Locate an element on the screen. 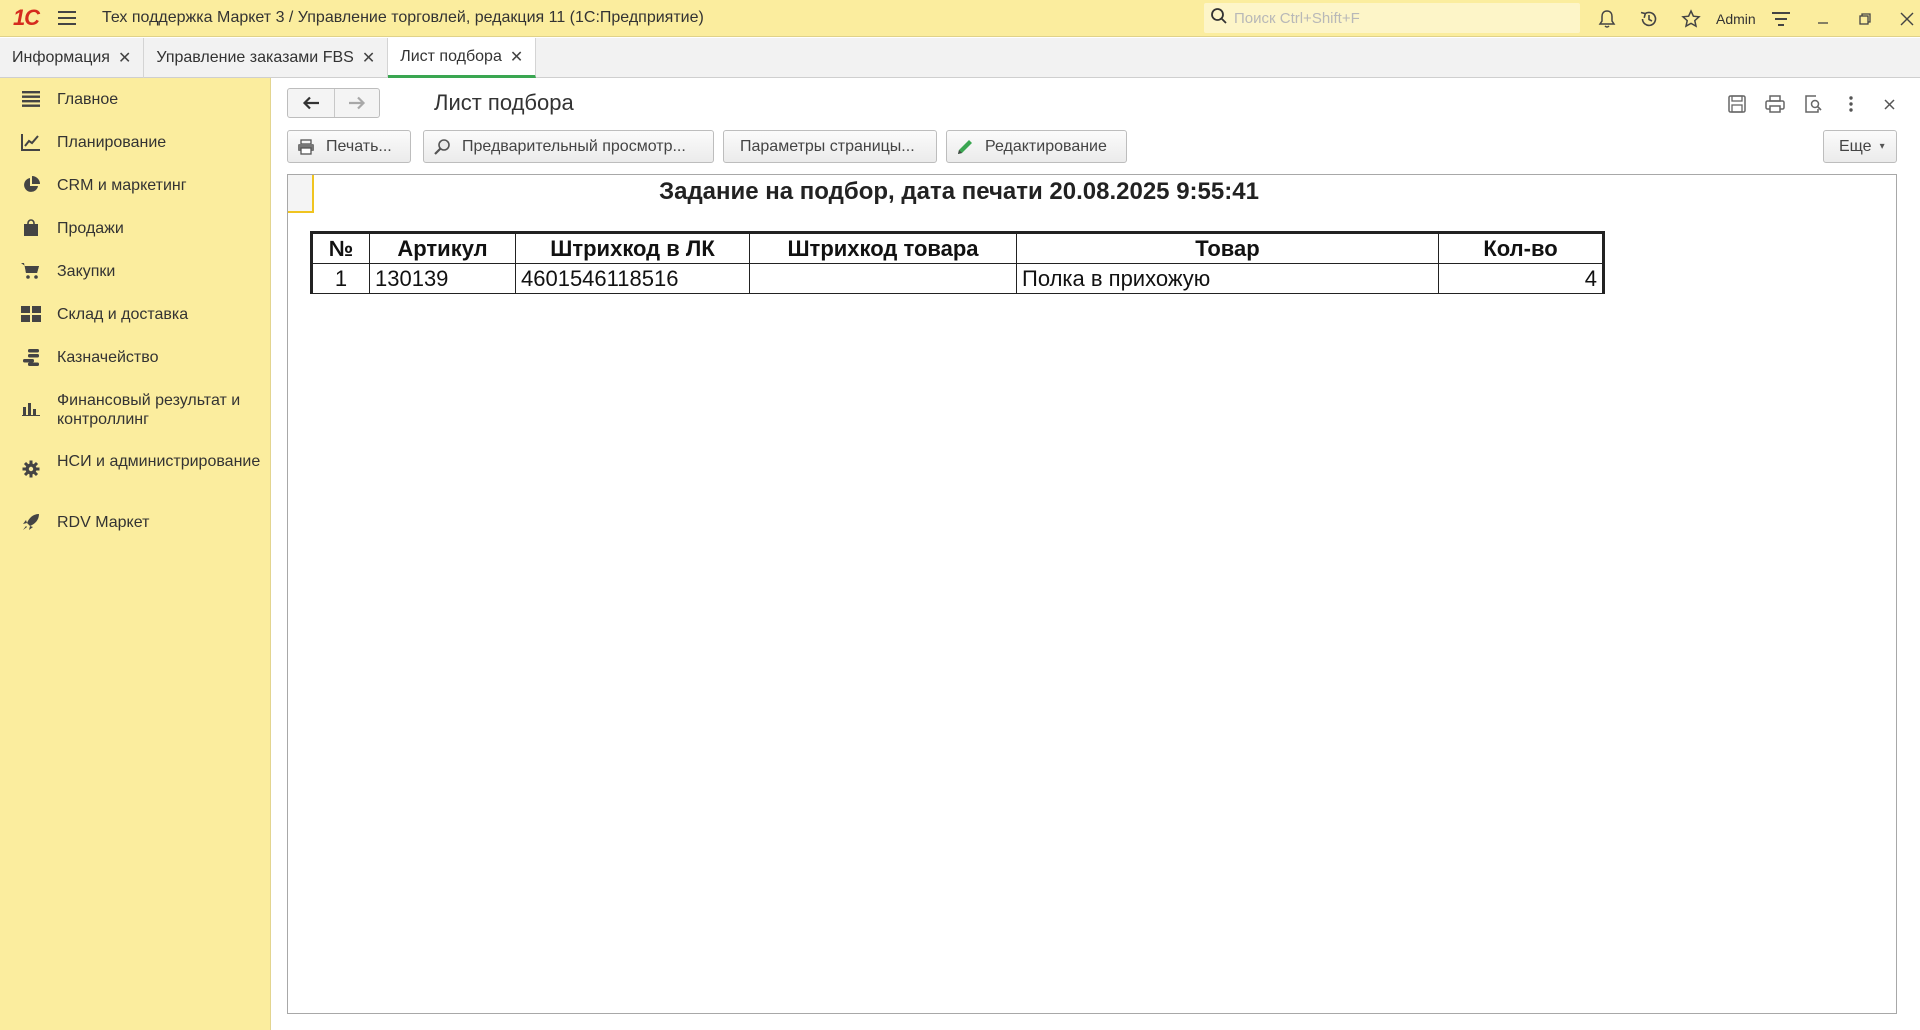 The image size is (1920, 1030). gear-icon is located at coordinates (31, 469).